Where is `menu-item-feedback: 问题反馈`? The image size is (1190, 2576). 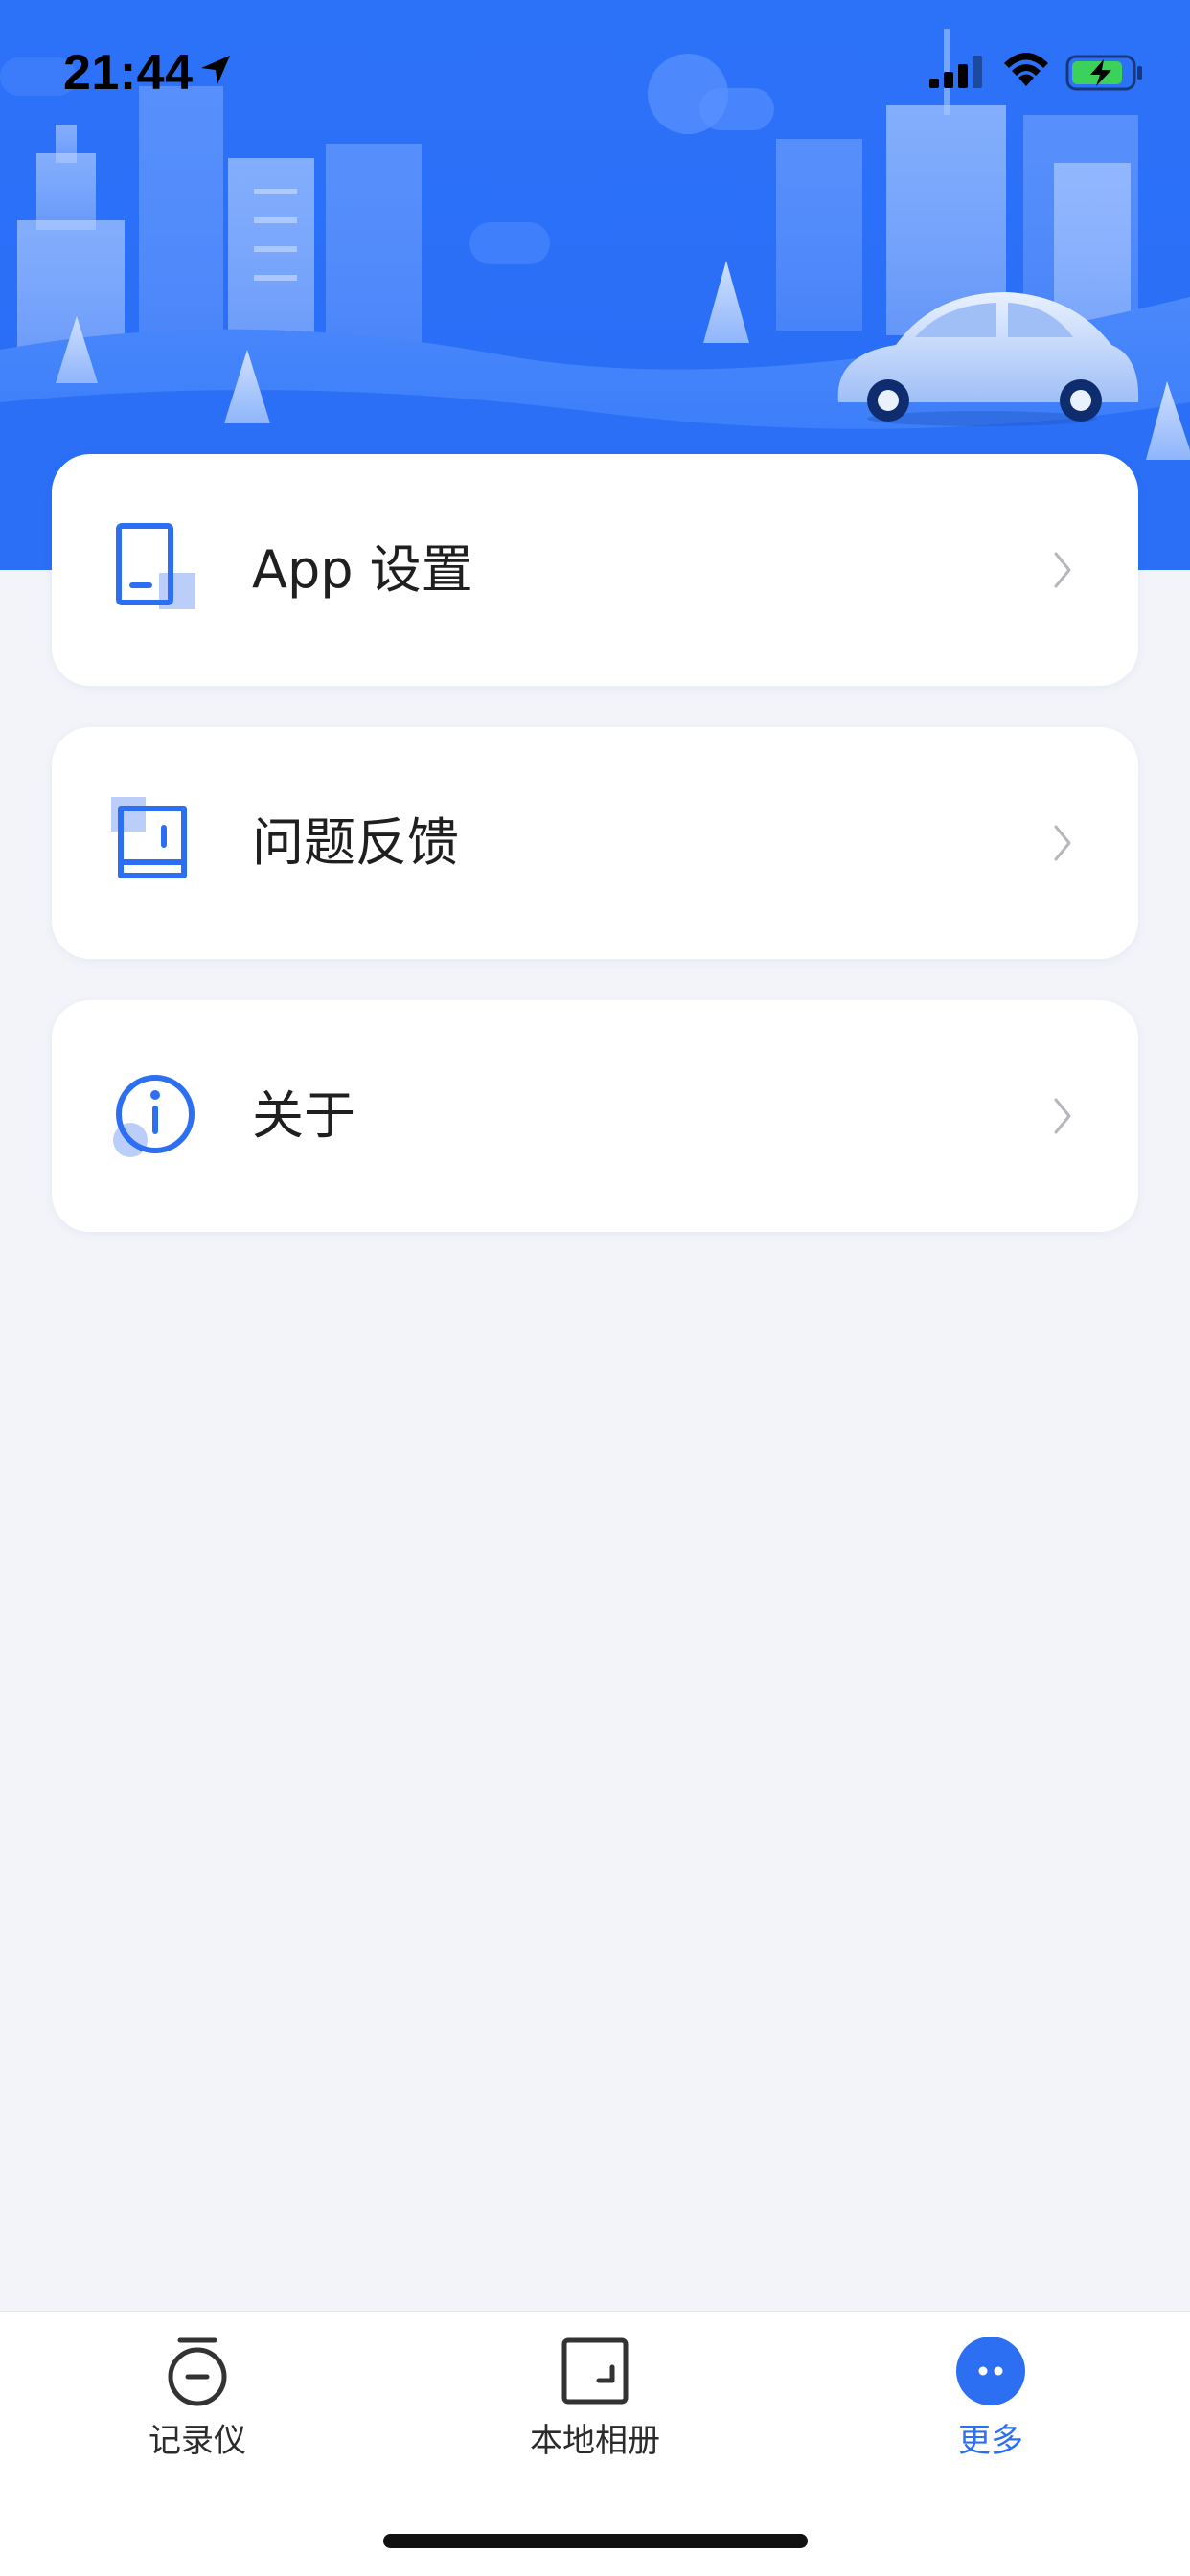
menu-item-feedback: 问题反馈 is located at coordinates (595, 843).